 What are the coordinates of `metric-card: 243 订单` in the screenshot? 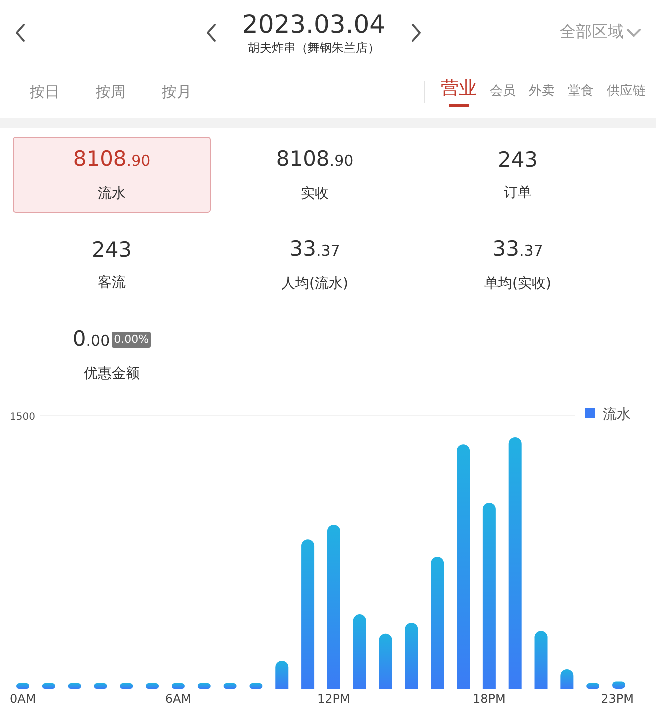 It's located at (518, 175).